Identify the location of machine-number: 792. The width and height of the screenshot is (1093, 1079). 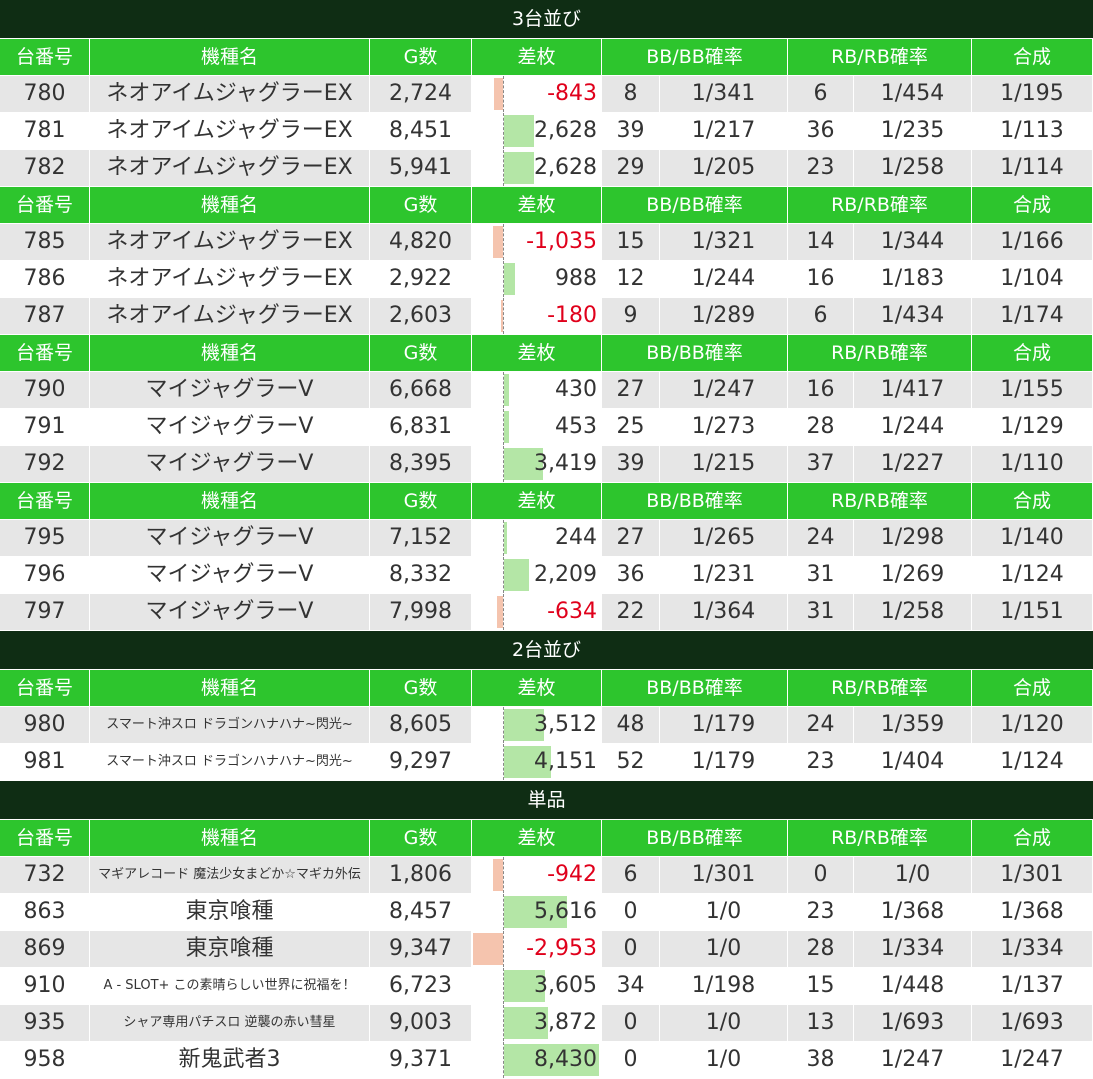
(45, 464).